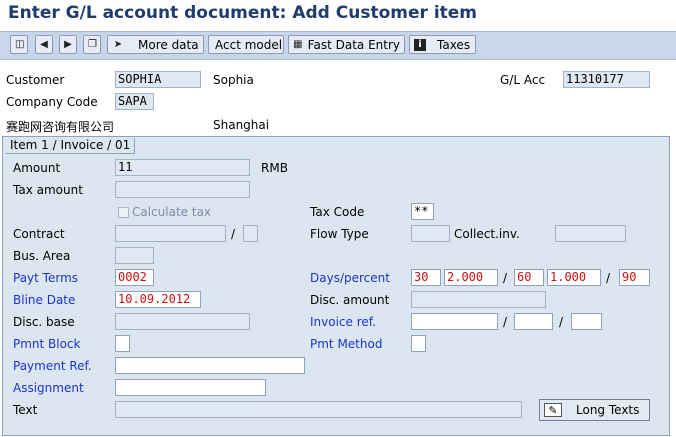  I want to click on pmt-method-field, so click(418, 343).